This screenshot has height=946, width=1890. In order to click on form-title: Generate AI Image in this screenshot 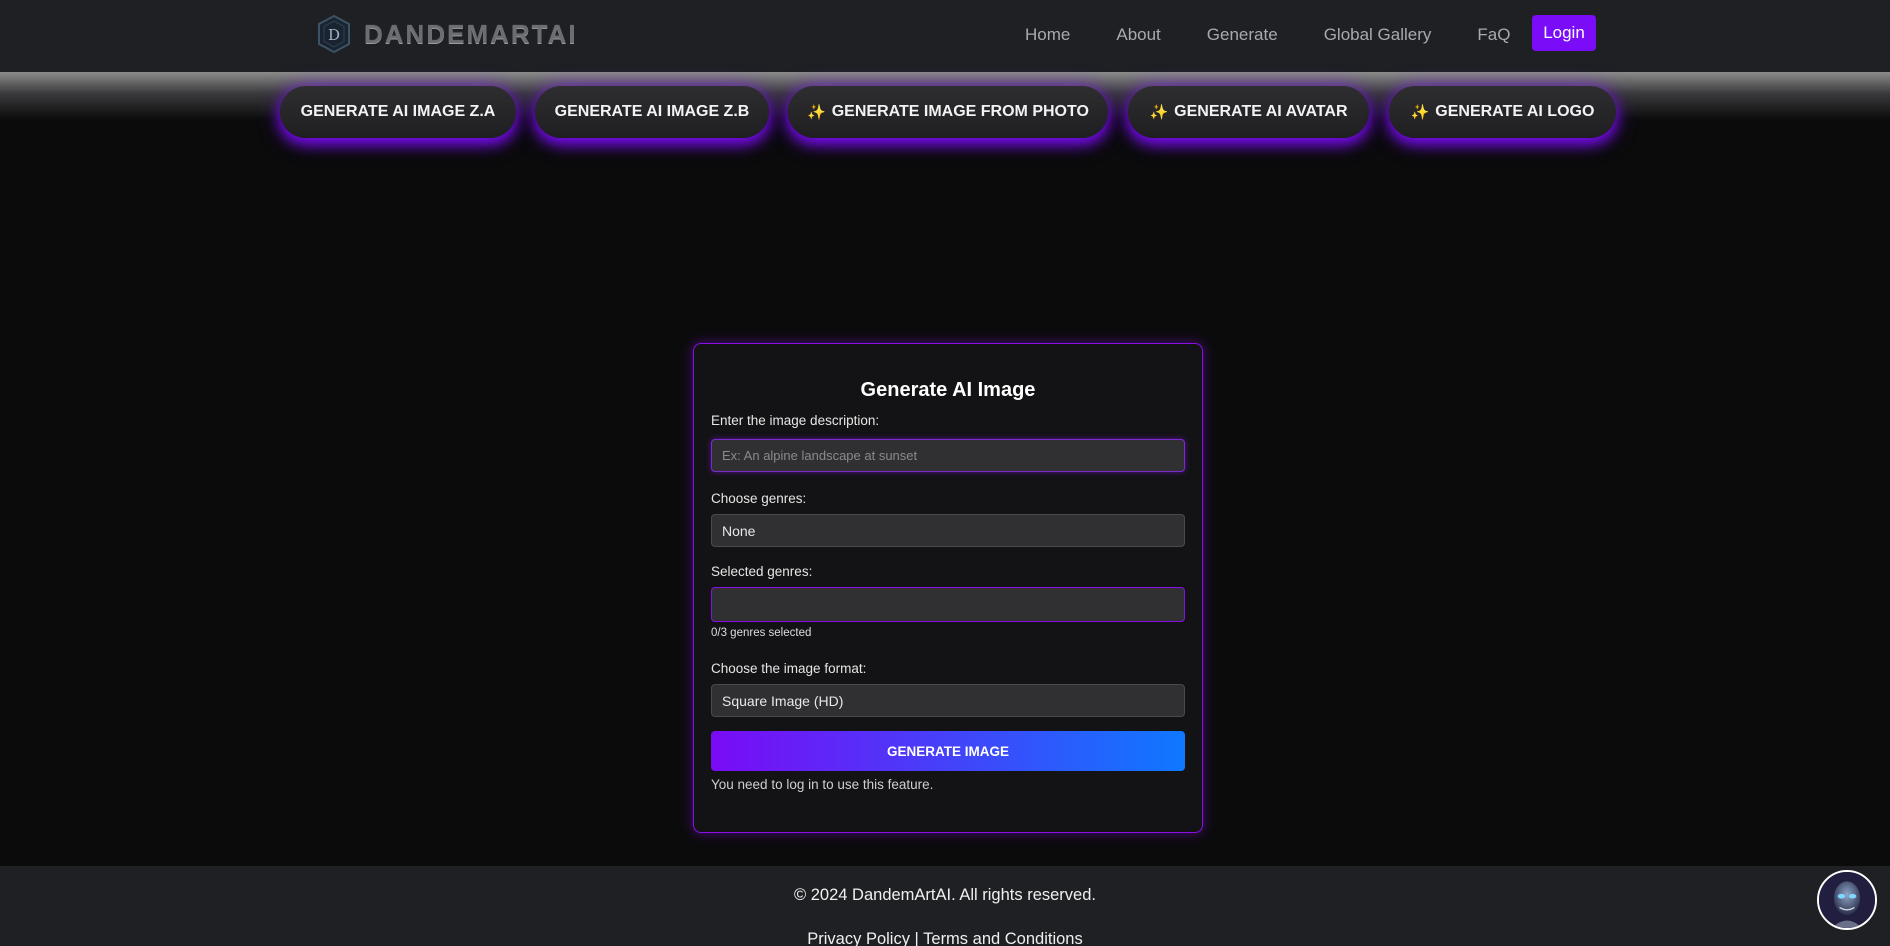, I will do `click(948, 390)`.